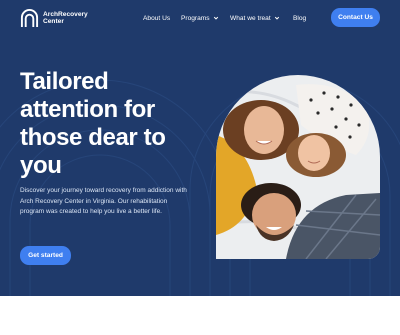 The height and width of the screenshot is (335, 400). I want to click on nav-link-about-us: About Us, so click(156, 18).